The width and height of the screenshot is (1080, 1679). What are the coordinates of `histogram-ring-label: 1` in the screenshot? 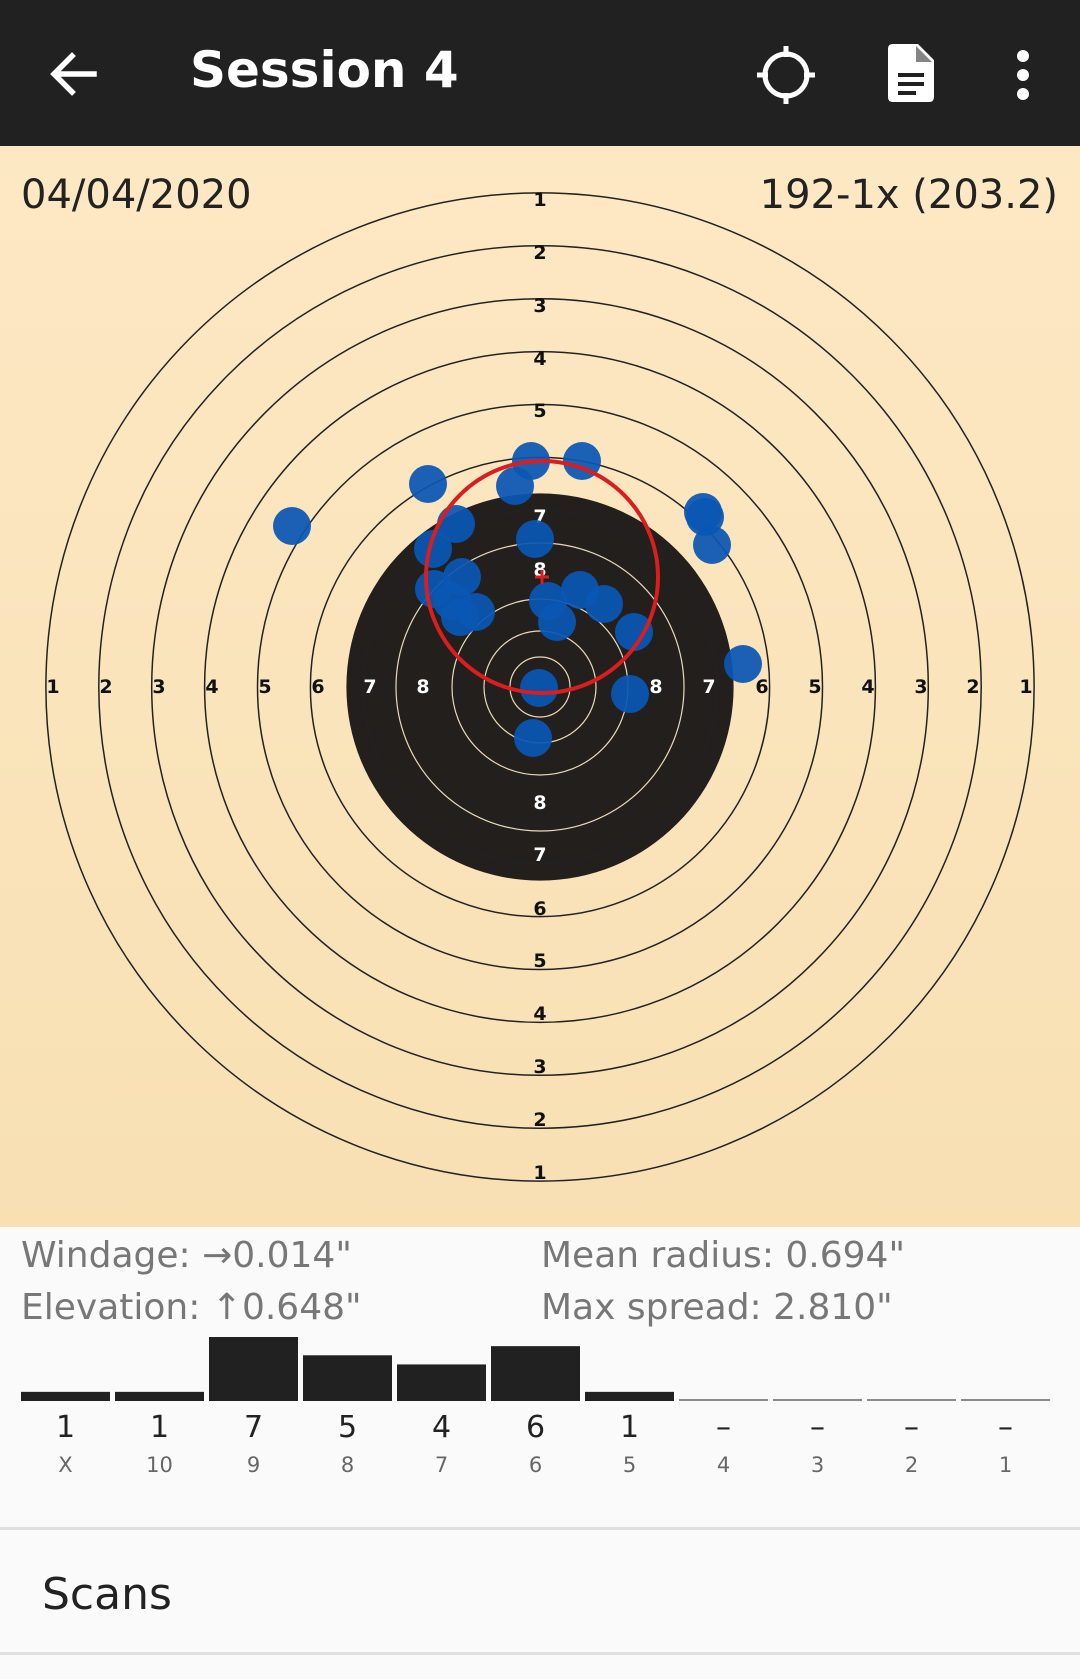 It's located at (1005, 1465).